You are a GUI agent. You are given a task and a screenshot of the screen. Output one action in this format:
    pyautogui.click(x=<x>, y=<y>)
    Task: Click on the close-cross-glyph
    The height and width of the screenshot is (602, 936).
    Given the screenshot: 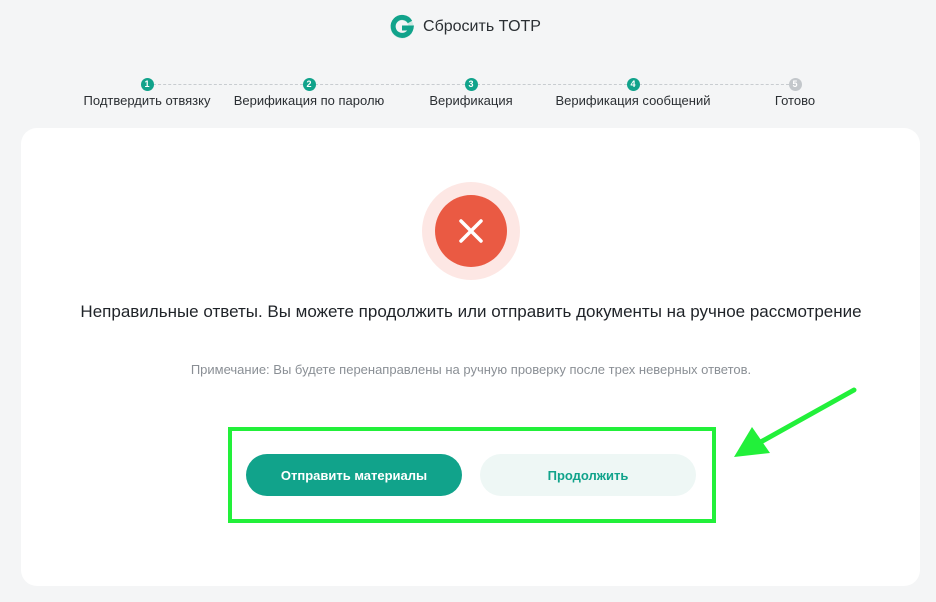 What is the action you would take?
    pyautogui.click(x=471, y=231)
    